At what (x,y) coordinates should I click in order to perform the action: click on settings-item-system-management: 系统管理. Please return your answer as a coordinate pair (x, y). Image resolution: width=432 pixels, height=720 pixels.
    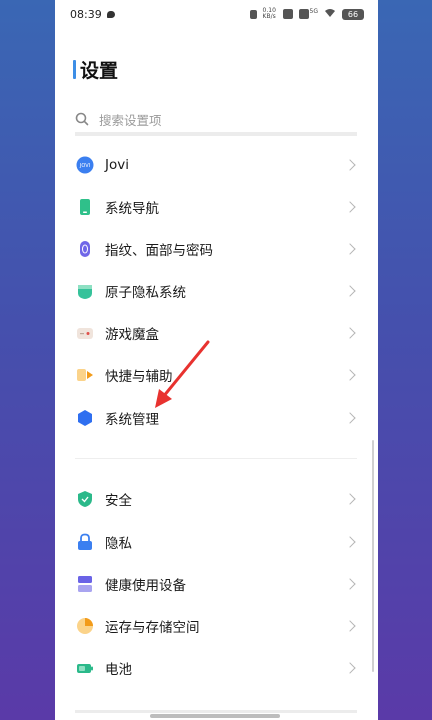
    Looking at the image, I should click on (216, 418).